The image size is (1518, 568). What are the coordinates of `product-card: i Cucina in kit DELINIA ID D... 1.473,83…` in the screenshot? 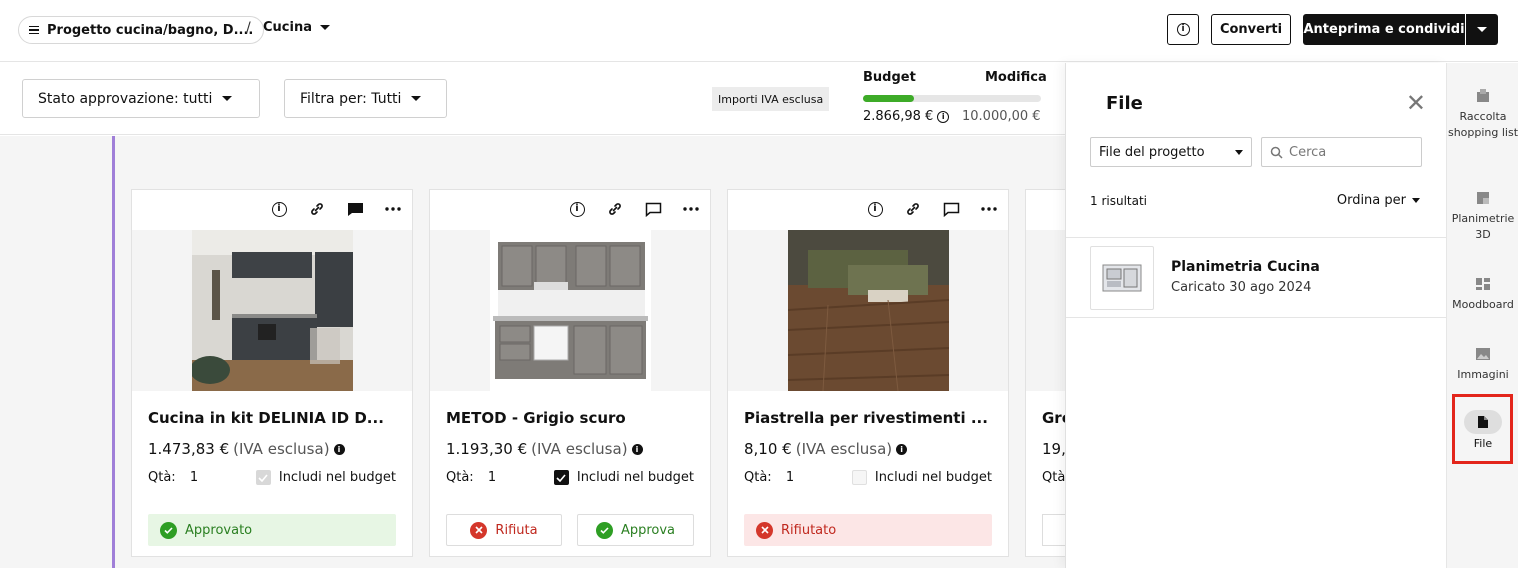 It's located at (272, 373).